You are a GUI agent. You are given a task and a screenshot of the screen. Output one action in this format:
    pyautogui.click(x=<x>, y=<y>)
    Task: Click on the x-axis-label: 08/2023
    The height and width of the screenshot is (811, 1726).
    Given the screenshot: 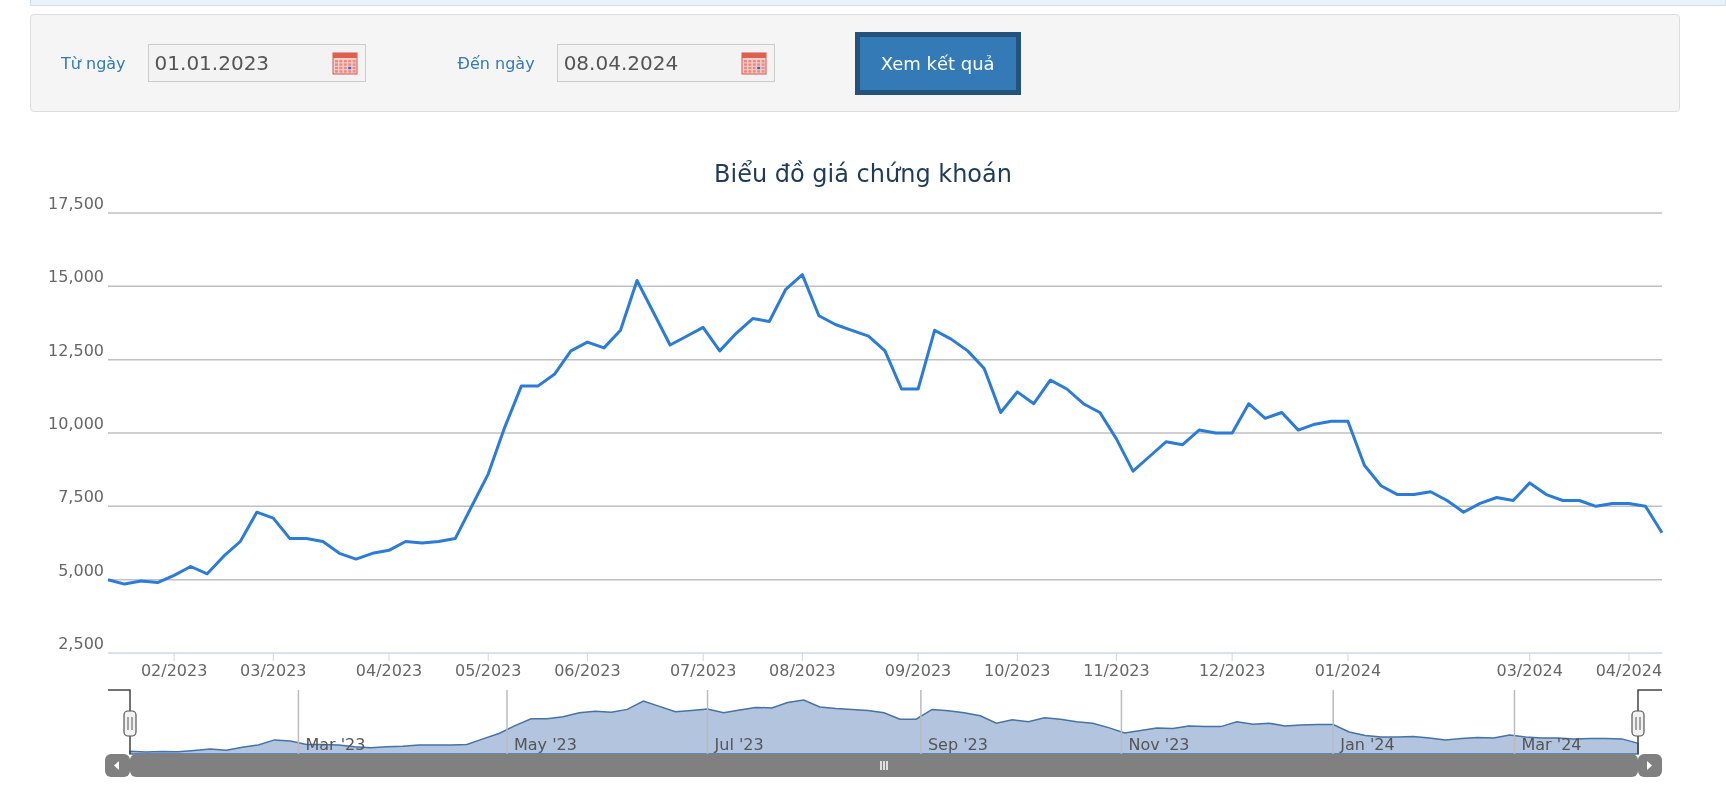 What is the action you would take?
    pyautogui.click(x=802, y=670)
    